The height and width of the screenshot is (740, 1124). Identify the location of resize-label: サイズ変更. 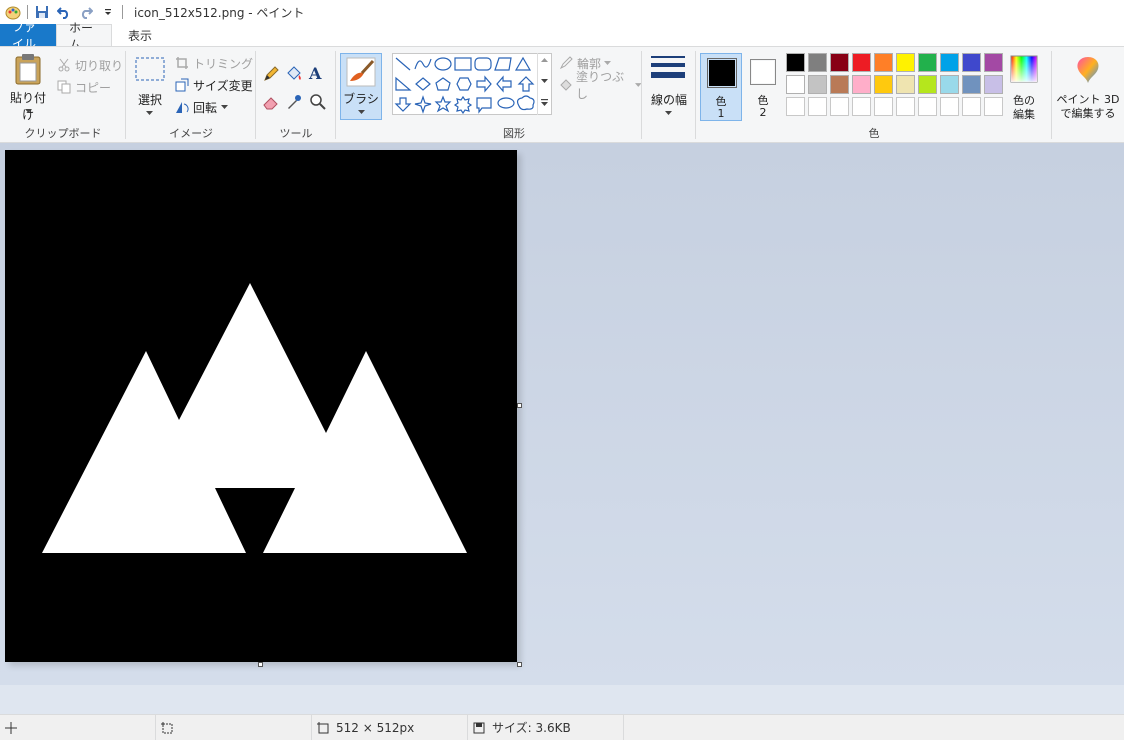
(223, 85).